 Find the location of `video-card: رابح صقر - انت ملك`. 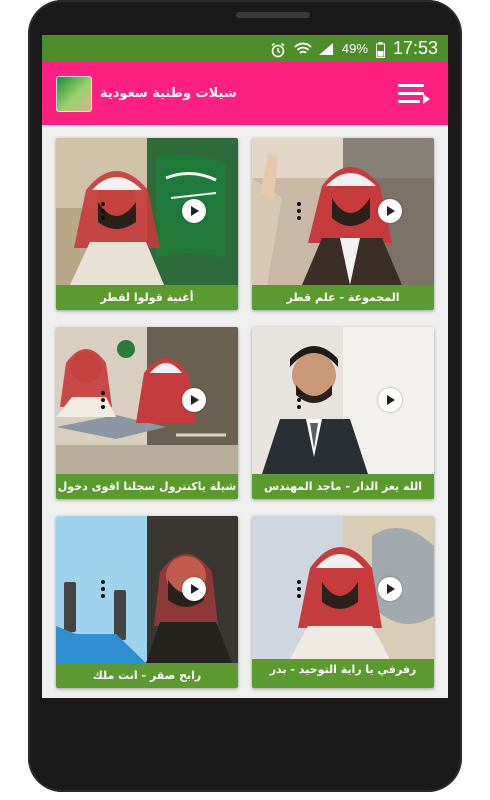

video-card: رابح صقر - انت ملك is located at coordinates (147, 602).